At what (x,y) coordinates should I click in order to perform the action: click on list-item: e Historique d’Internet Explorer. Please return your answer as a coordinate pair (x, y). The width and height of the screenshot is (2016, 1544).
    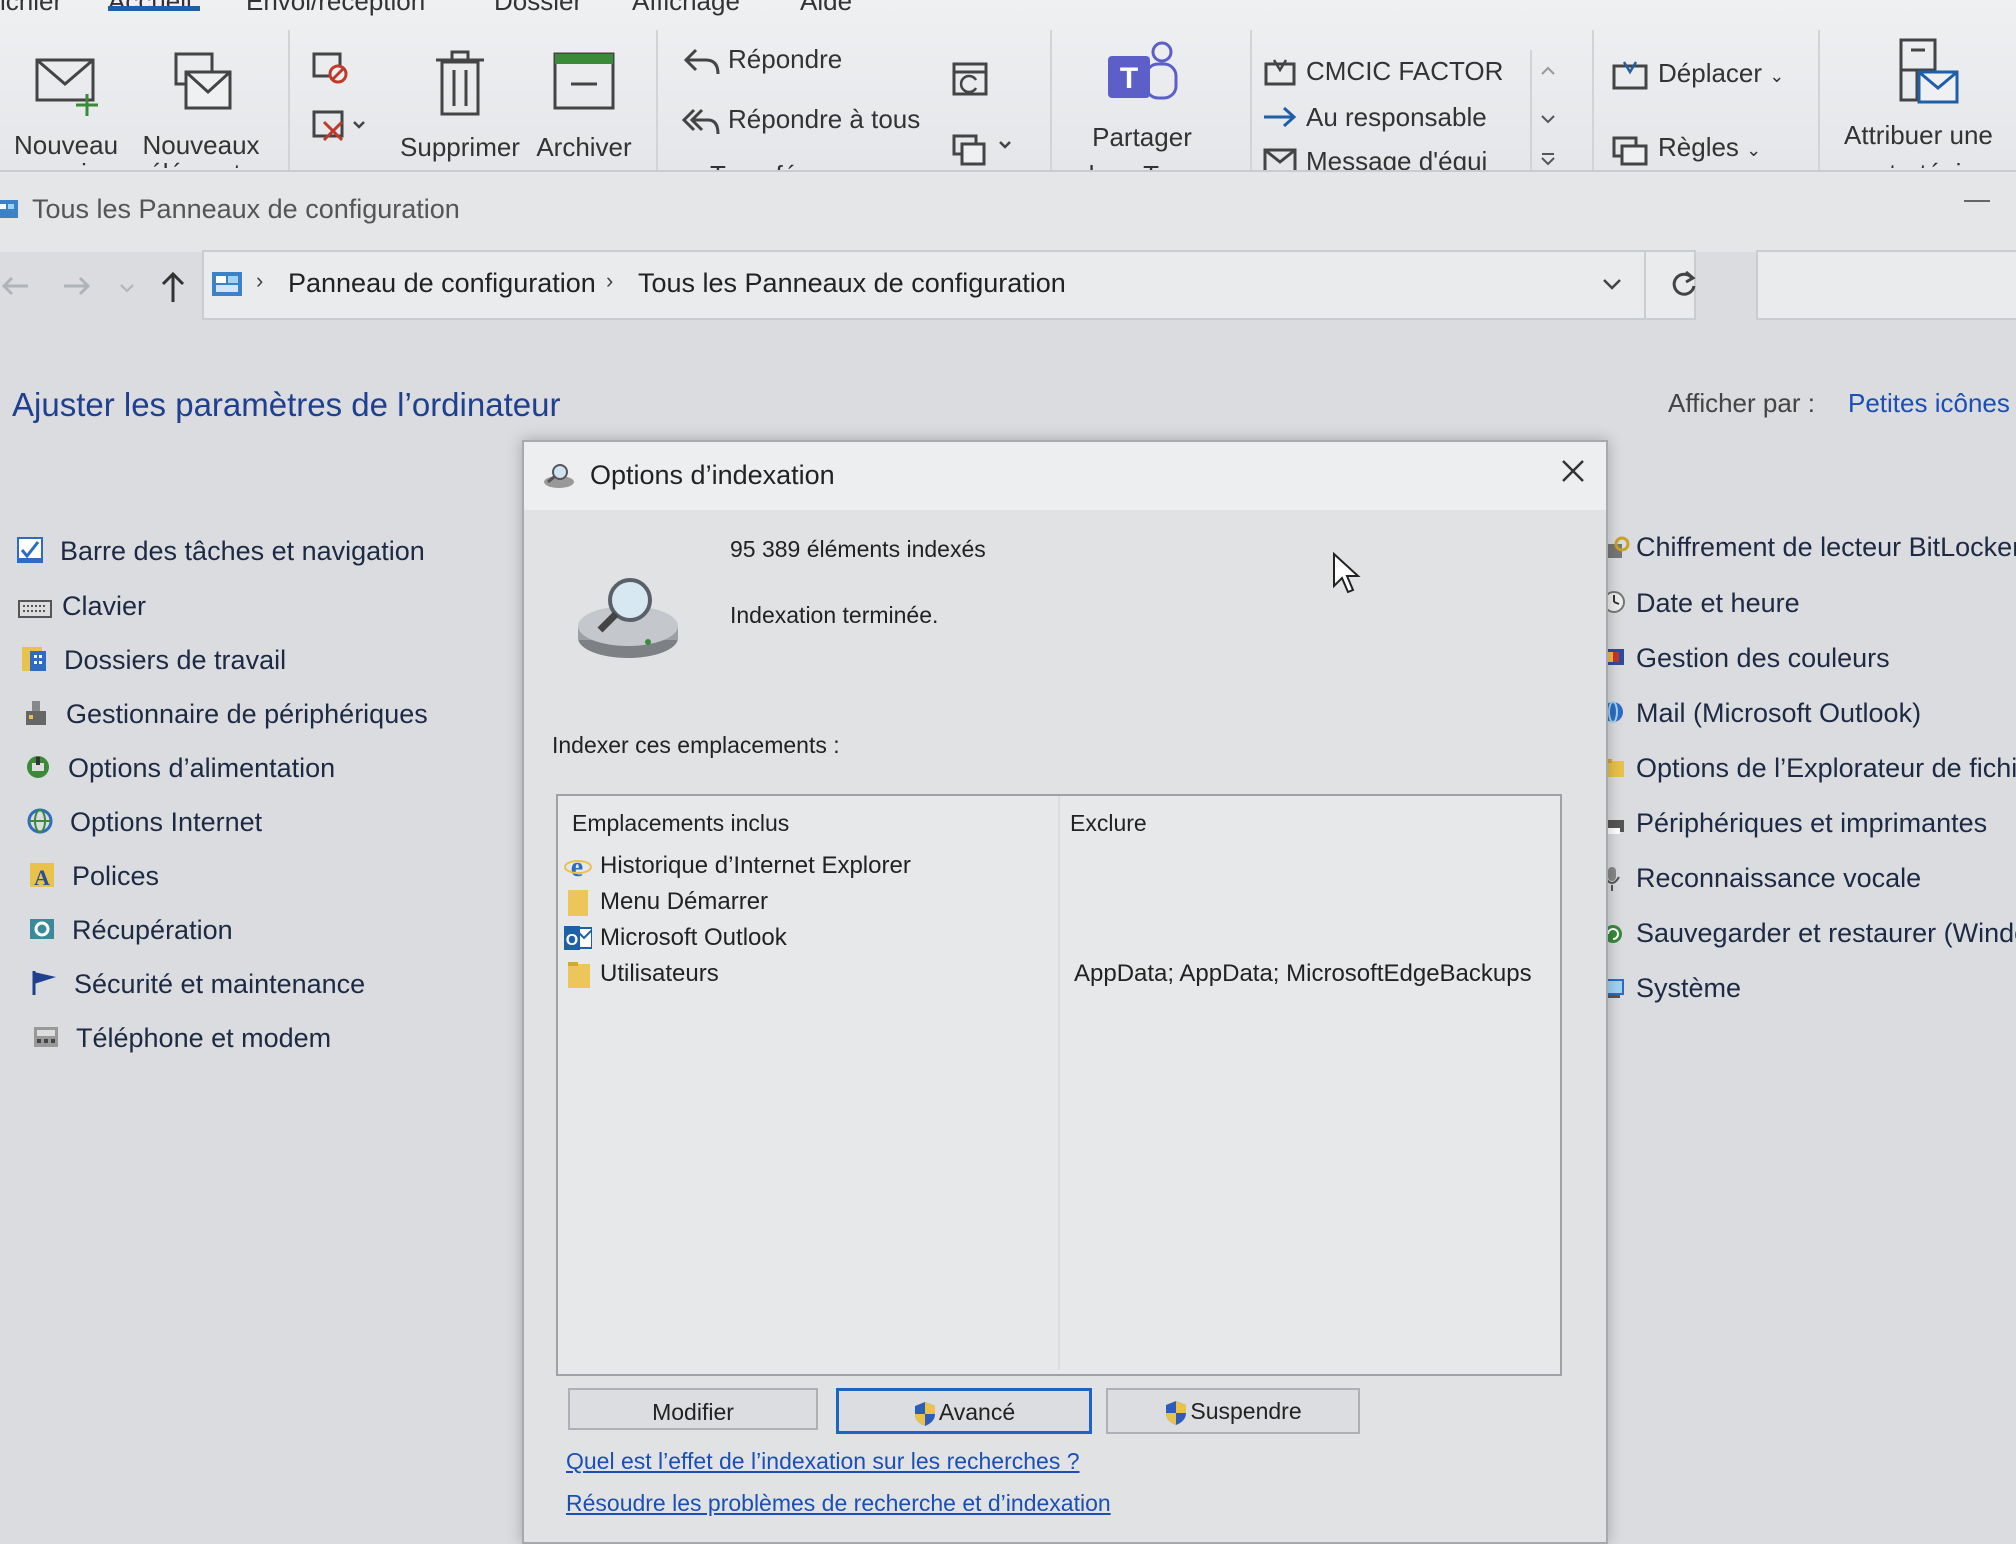
    Looking at the image, I should click on (1059, 867).